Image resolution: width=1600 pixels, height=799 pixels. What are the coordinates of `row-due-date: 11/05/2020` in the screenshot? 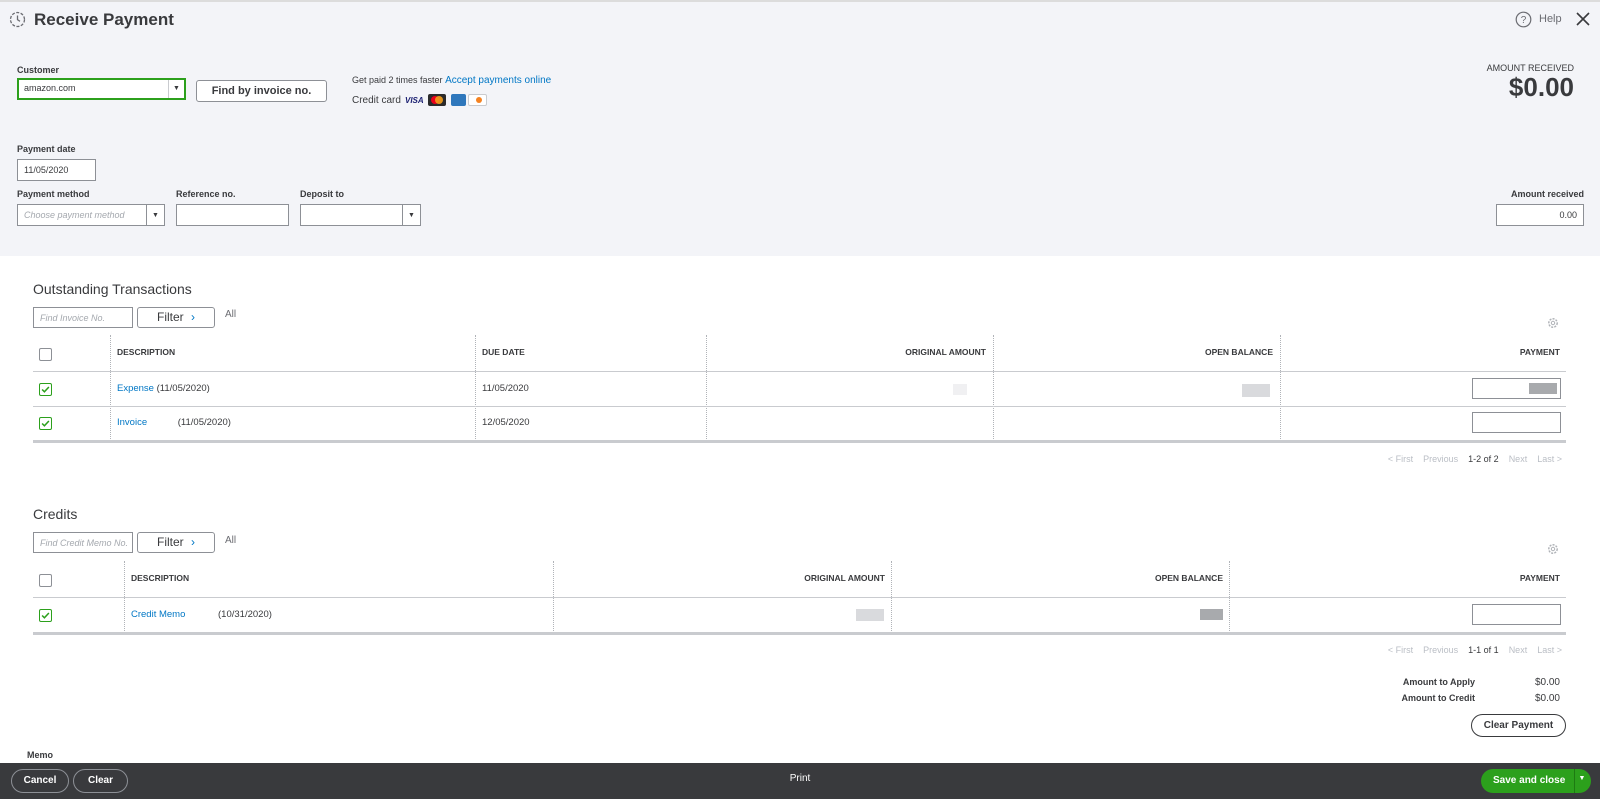 It's located at (505, 388).